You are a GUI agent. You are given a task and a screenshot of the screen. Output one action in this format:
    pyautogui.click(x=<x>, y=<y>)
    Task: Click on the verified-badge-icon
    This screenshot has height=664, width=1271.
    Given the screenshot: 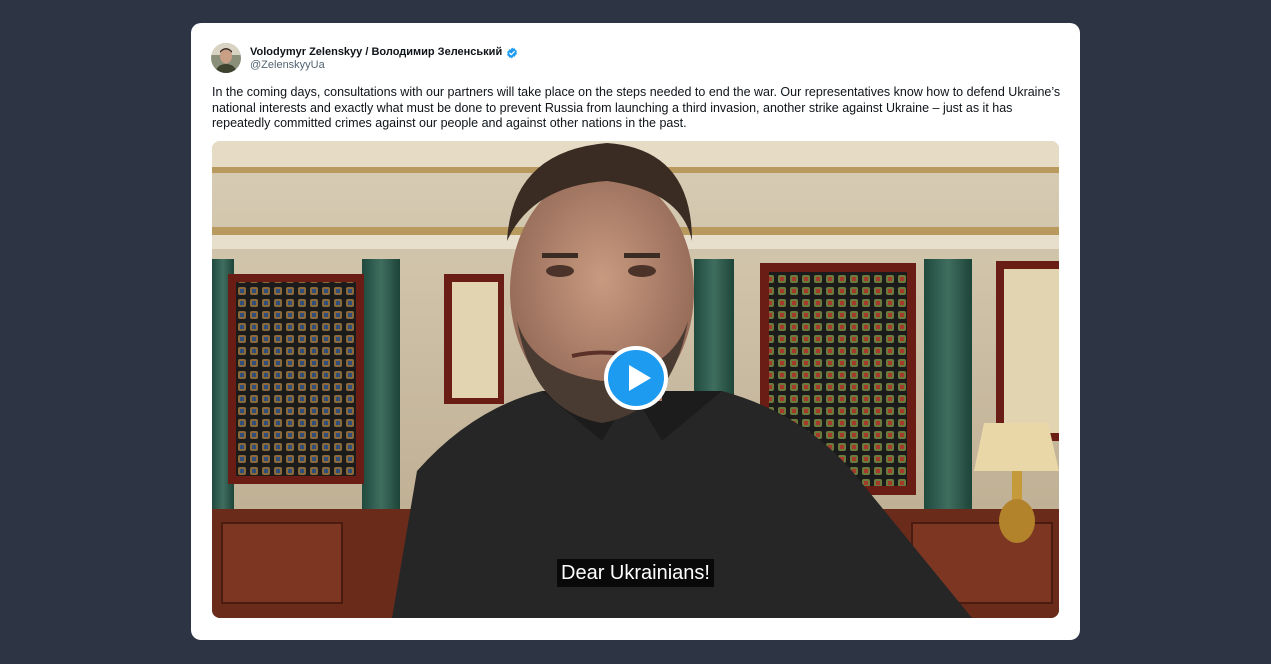 What is the action you would take?
    pyautogui.click(x=512, y=52)
    